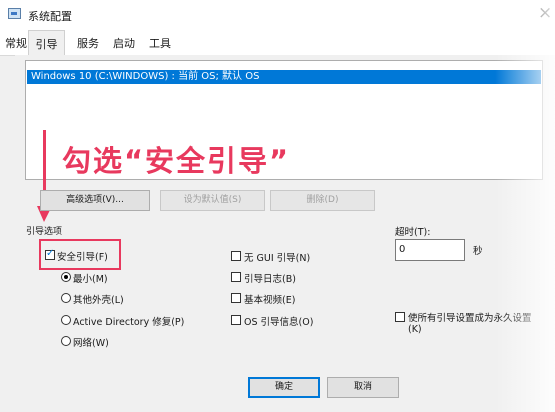 The height and width of the screenshot is (412, 555). What do you see at coordinates (66, 298) in the screenshot?
I see `radio-alternate-shell` at bounding box center [66, 298].